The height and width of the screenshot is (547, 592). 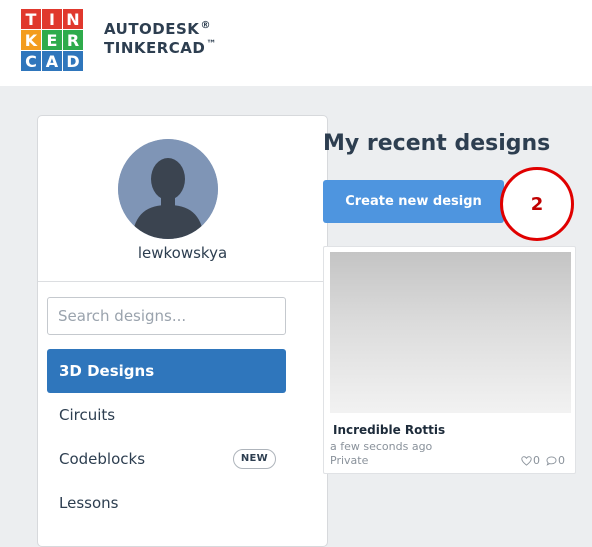 What do you see at coordinates (89, 503) in the screenshot?
I see `sidebar-item-label: Lessons` at bounding box center [89, 503].